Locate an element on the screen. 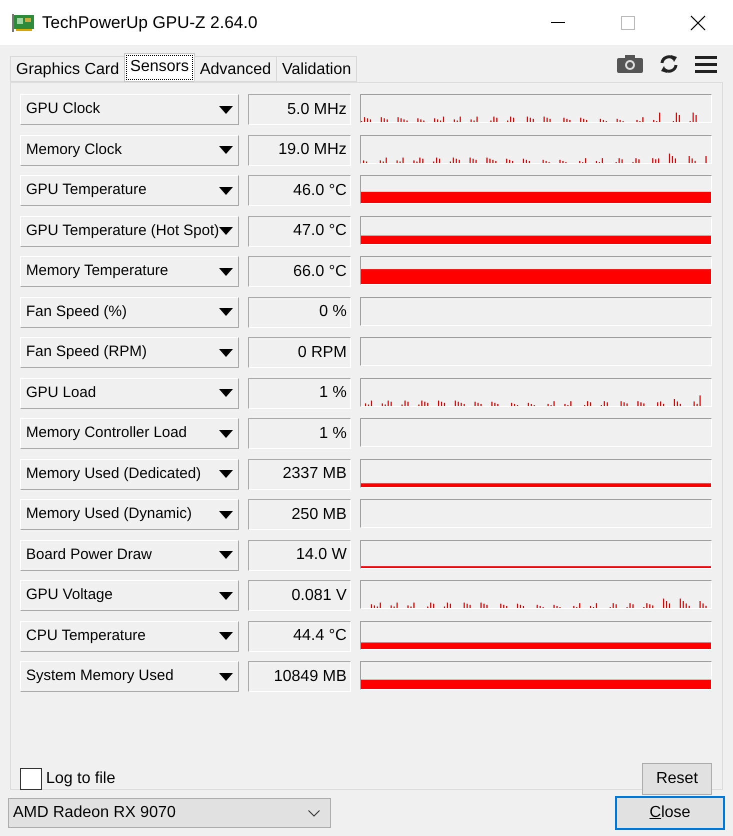  sensor-dropdown: Memory Used (Dynamic) is located at coordinates (130, 514).